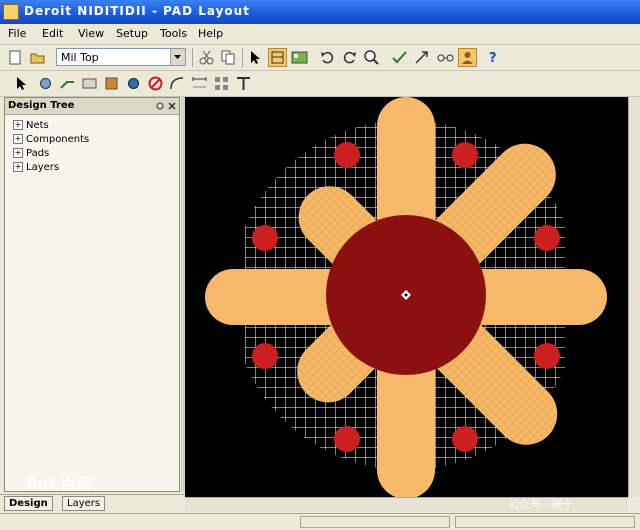 The height and width of the screenshot is (530, 640). Describe the element at coordinates (37, 57) in the screenshot. I see `open-file-icon` at that location.